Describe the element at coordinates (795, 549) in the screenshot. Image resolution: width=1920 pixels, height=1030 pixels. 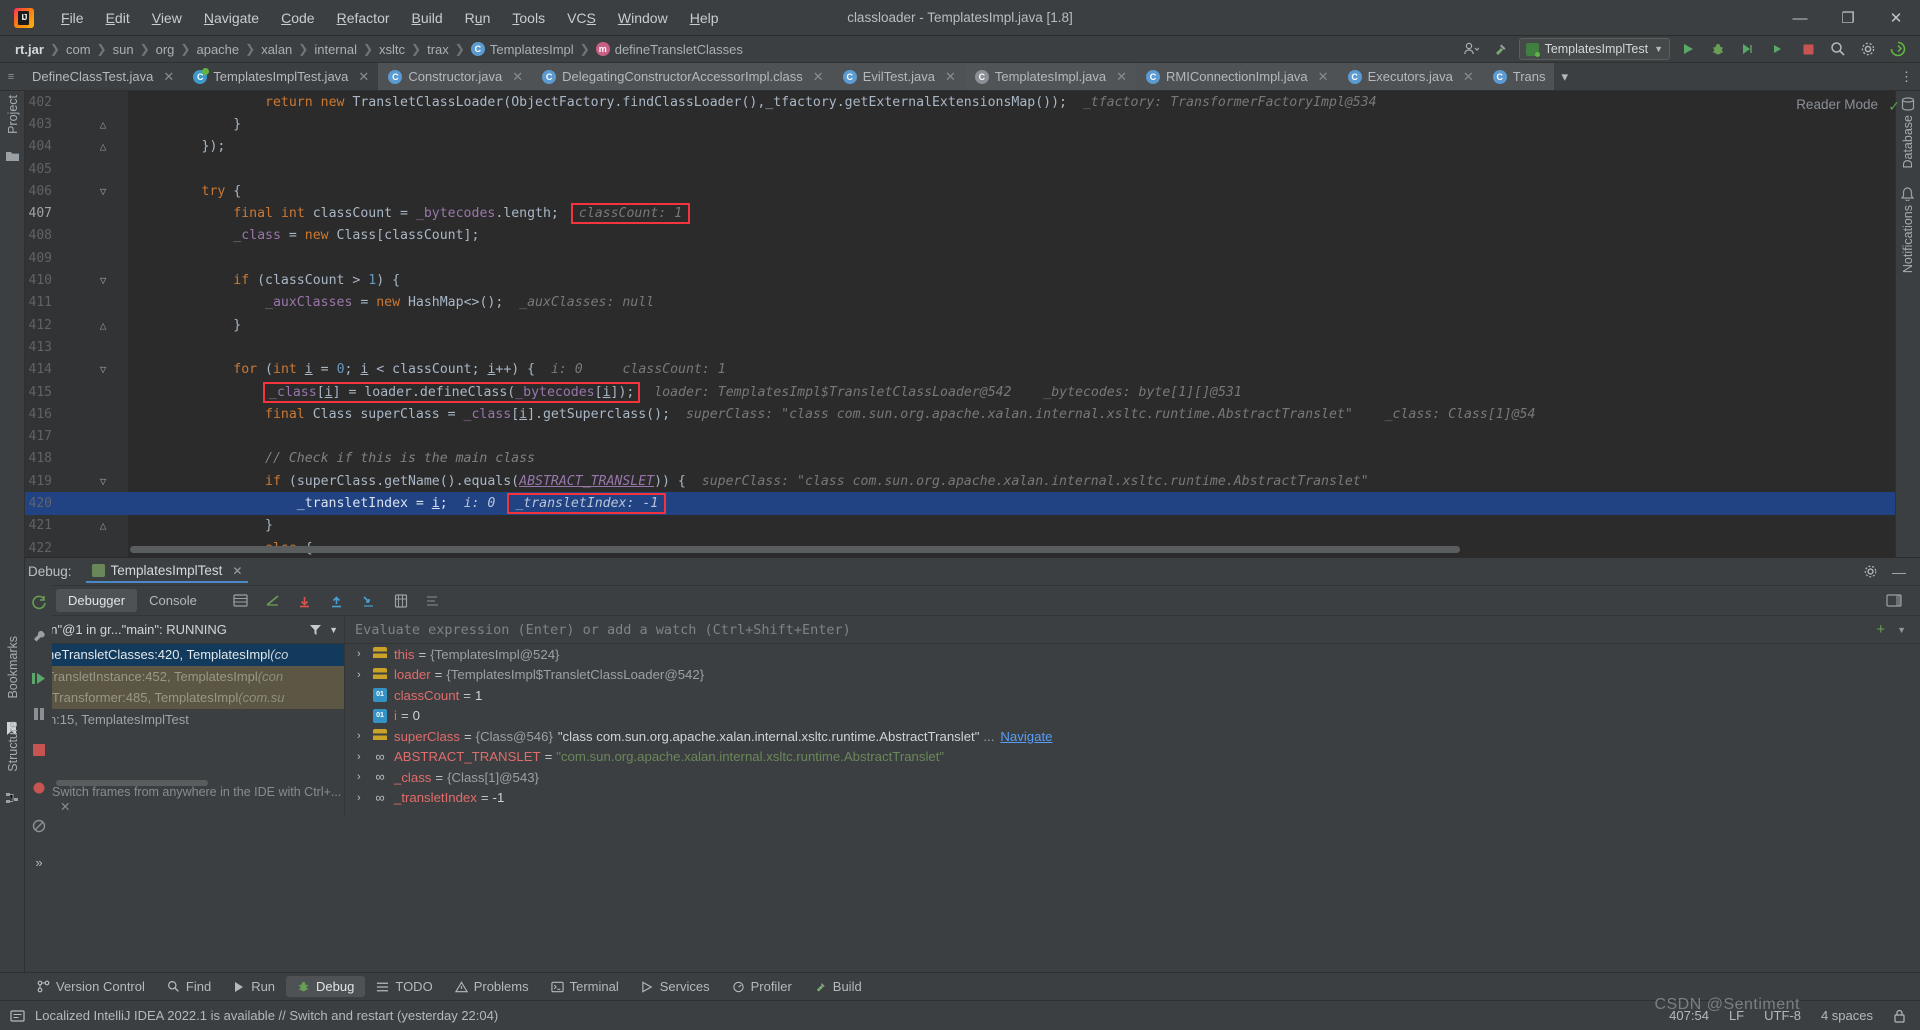
I see `editor-horizontal-scrollbar` at that location.